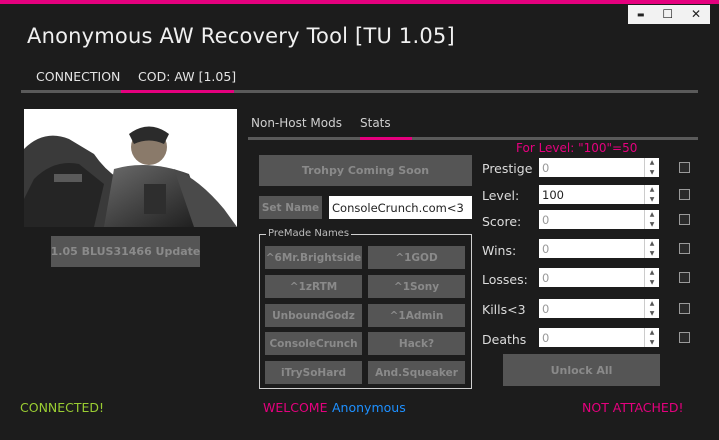  Describe the element at coordinates (504, 339) in the screenshot. I see `deaths-label: Deaths` at that location.